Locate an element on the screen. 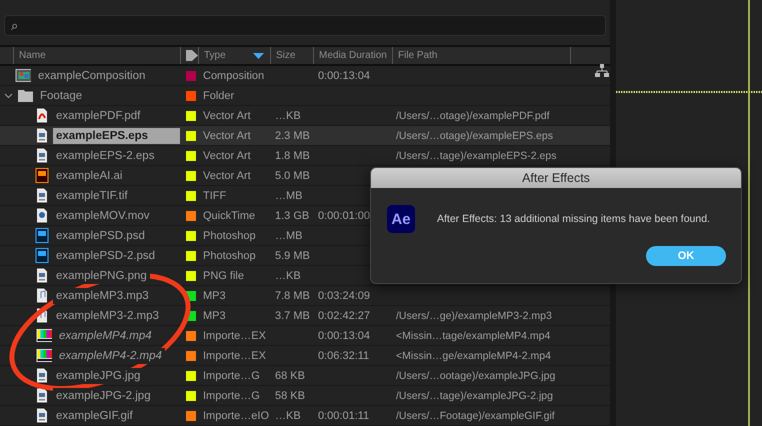  size-cell-text: 5.0 MB is located at coordinates (292, 176).